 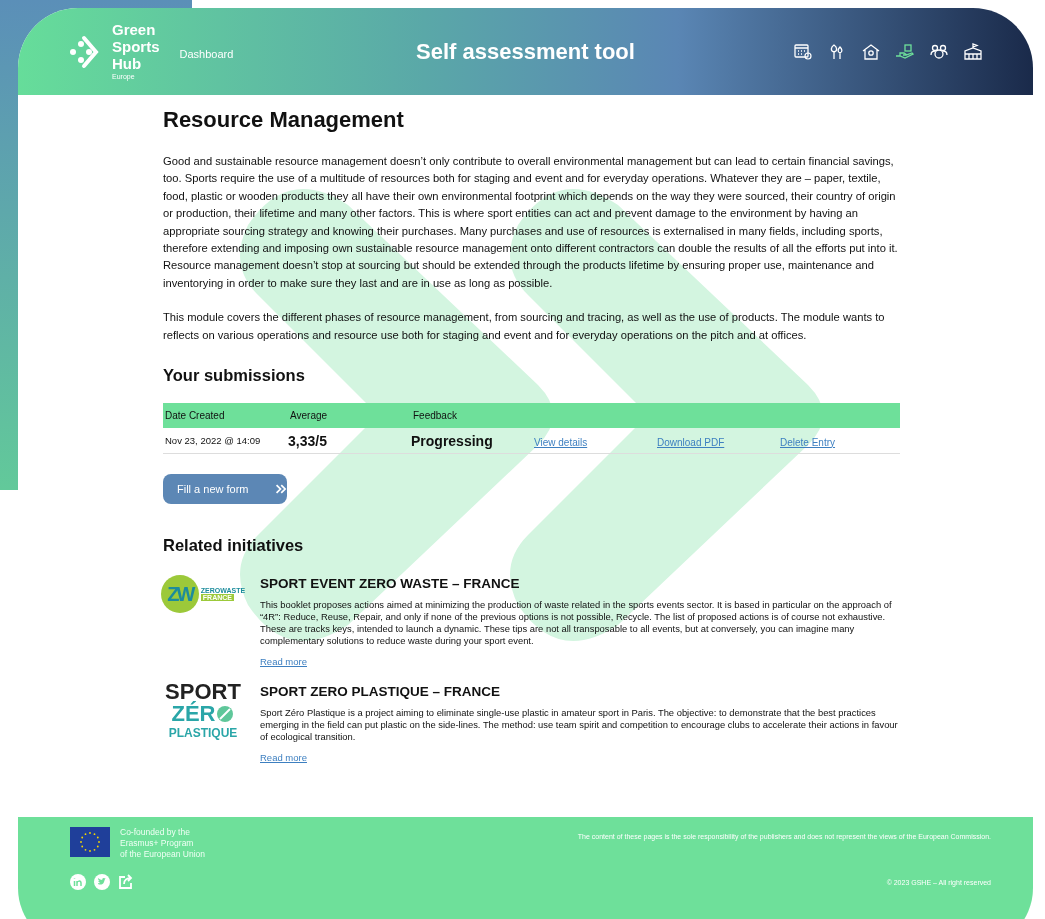 What do you see at coordinates (579, 725) in the screenshot?
I see `initiative-description: Sport Zéro Plastique is a project aiming to eliminate single-use plastic in amateur sport in Paris. The objective: to demonstrate that the best practices emerging in the field can put plastic on the side-lines. The method: use team spirit and competition to encourage clubs to accelerate their actions in favour of ecological transition.` at bounding box center [579, 725].